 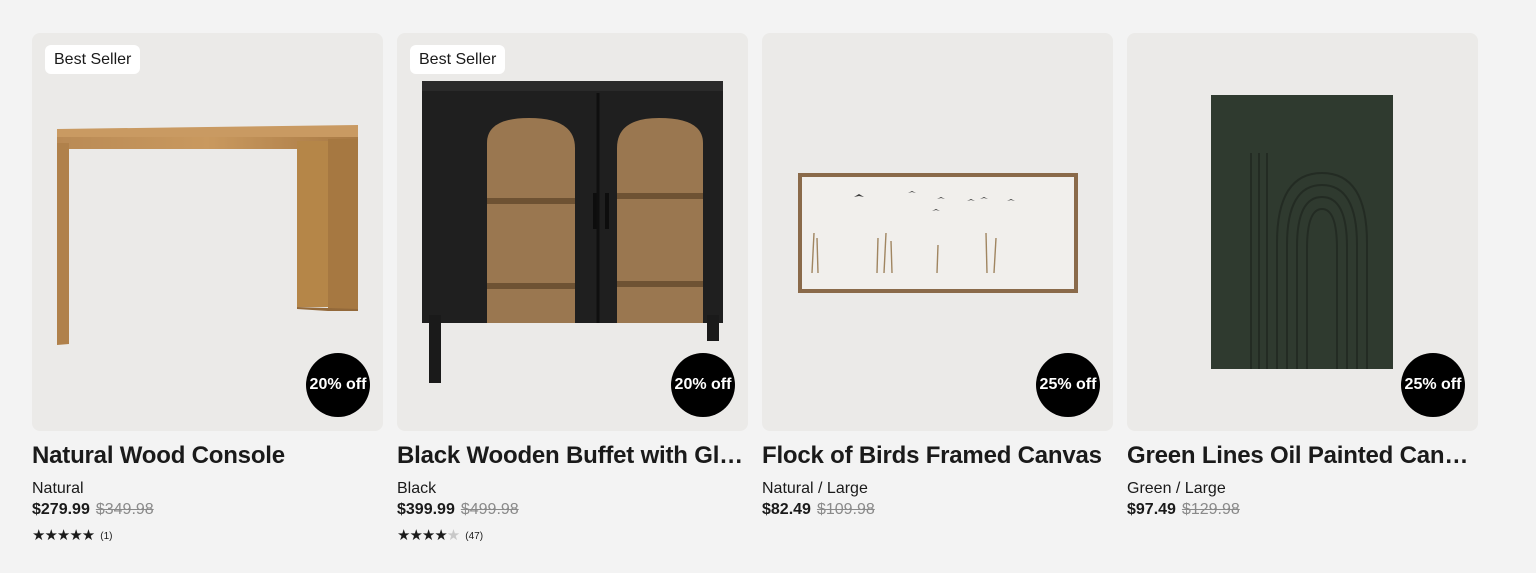 I want to click on original-price: $109.98, so click(x=845, y=509).